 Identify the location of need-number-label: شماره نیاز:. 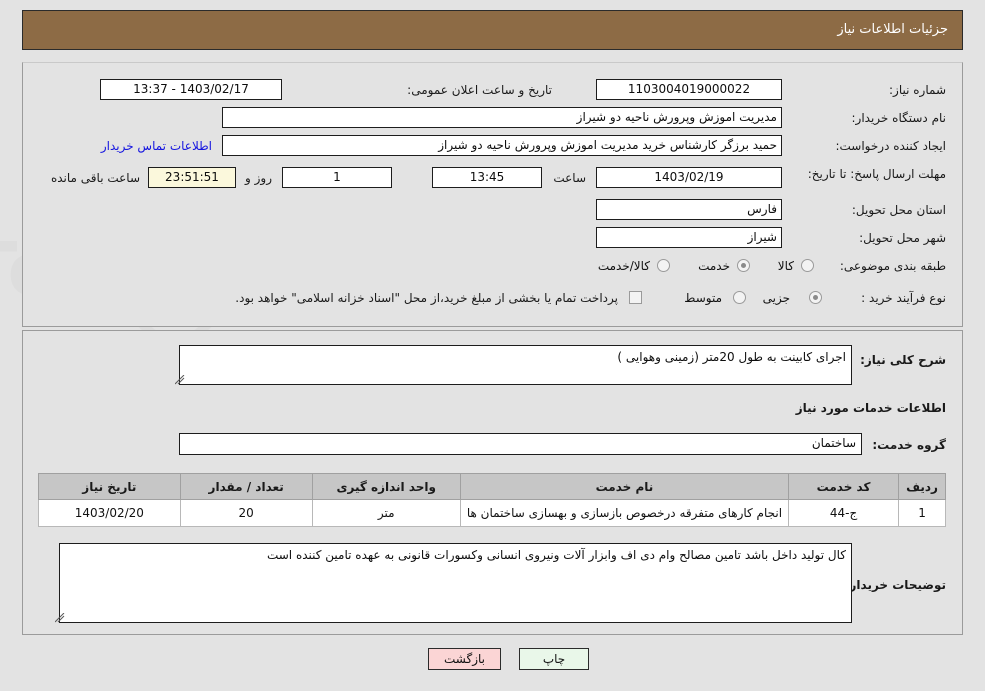
(917, 90).